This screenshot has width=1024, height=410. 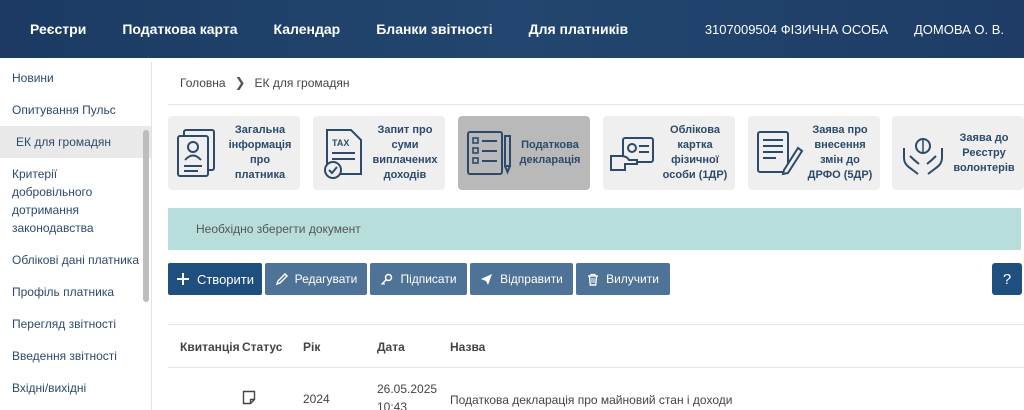 I want to click on divider, so click(x=596, y=104).